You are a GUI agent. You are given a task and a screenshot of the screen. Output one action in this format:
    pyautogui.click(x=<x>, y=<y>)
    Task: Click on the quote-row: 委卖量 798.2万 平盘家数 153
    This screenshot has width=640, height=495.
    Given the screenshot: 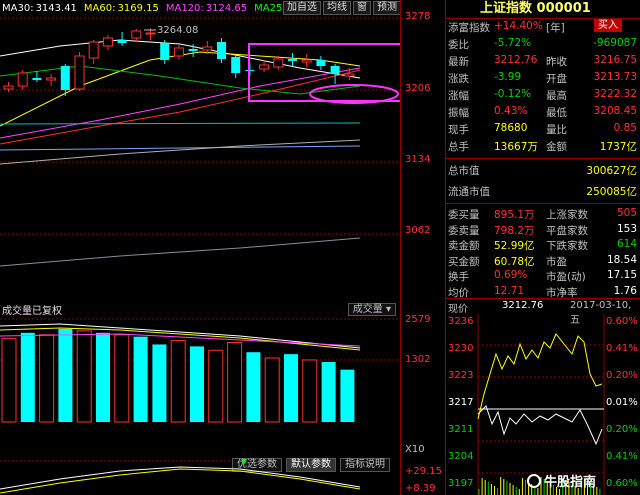 What is the action you would take?
    pyautogui.click(x=543, y=229)
    